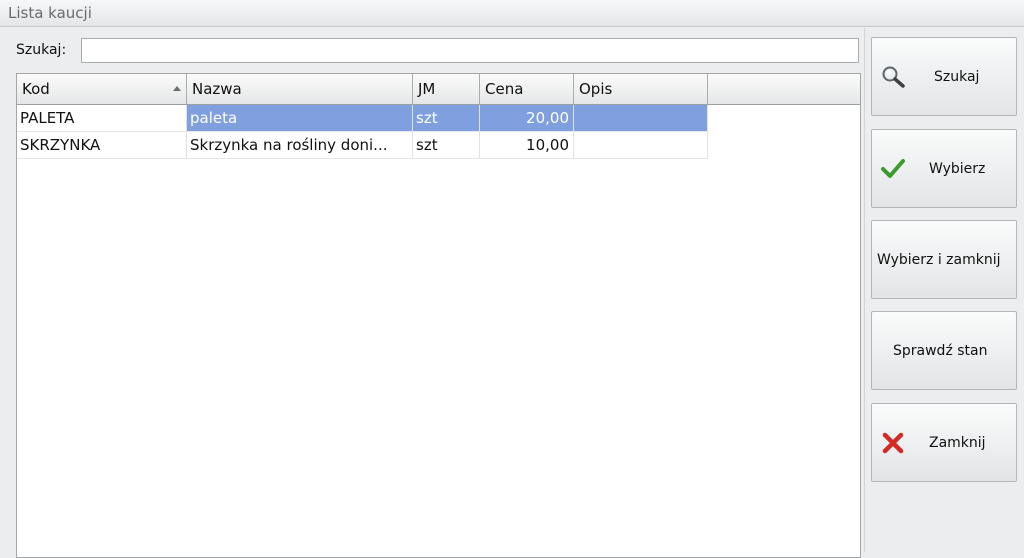 This screenshot has height=558, width=1024. What do you see at coordinates (957, 169) in the screenshot?
I see `select-button-label: Wybierz` at bounding box center [957, 169].